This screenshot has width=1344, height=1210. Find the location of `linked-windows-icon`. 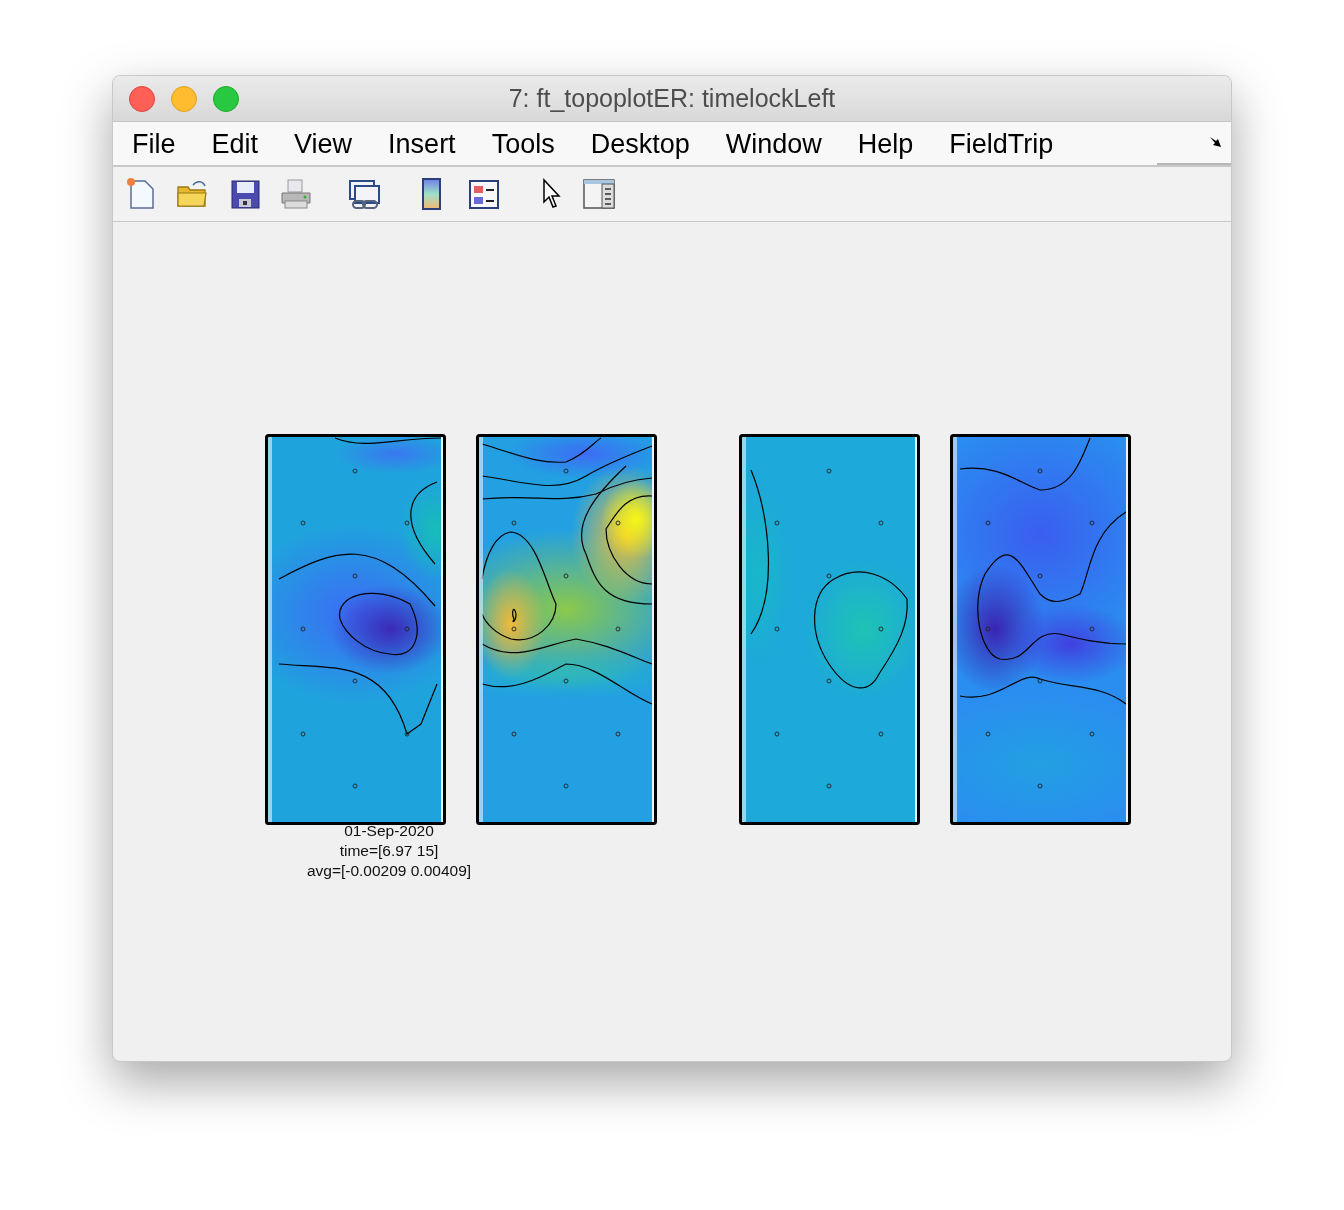

linked-windows-icon is located at coordinates (365, 194).